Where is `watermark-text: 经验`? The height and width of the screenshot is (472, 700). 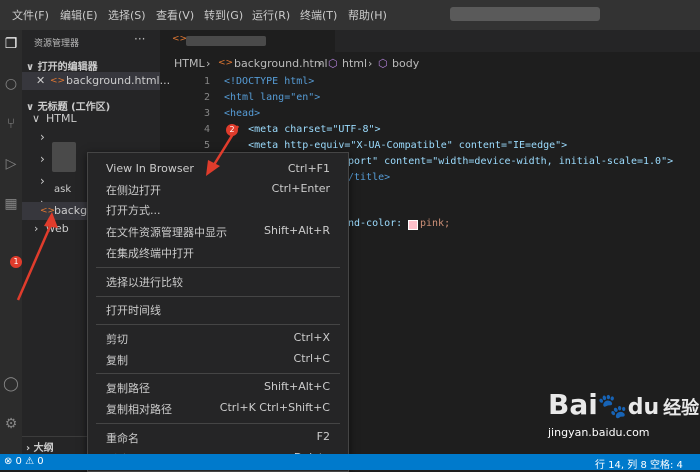
watermark-text: 经验 is located at coordinates (681, 408).